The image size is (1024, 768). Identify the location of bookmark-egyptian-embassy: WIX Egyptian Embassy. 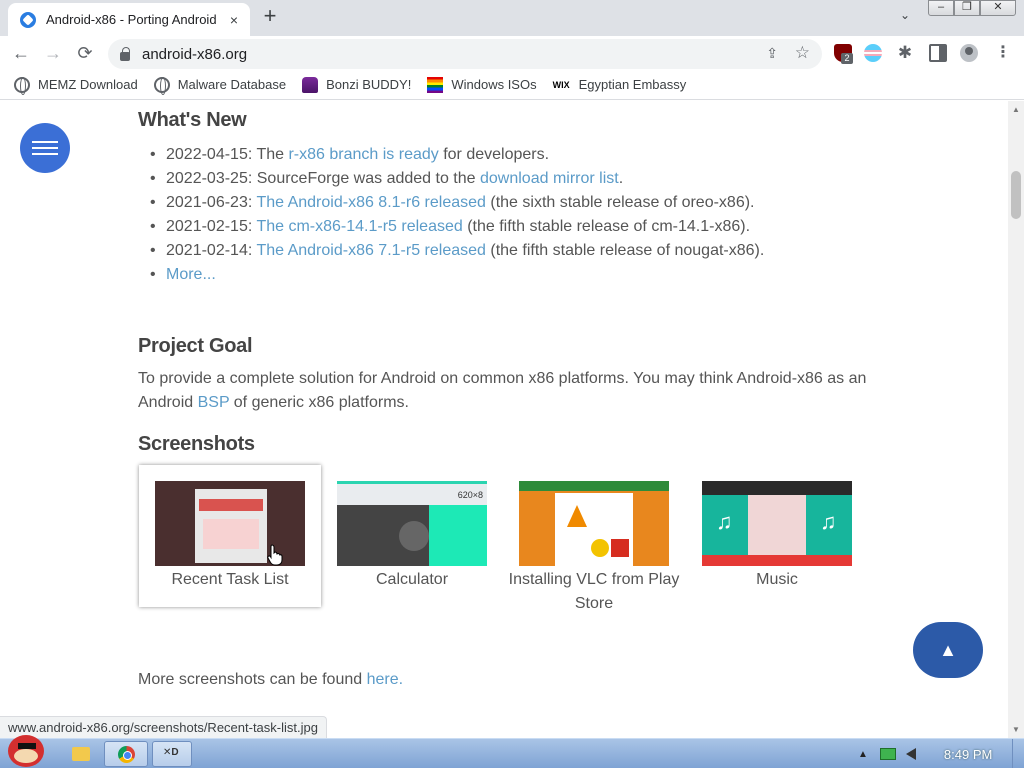
(620, 85).